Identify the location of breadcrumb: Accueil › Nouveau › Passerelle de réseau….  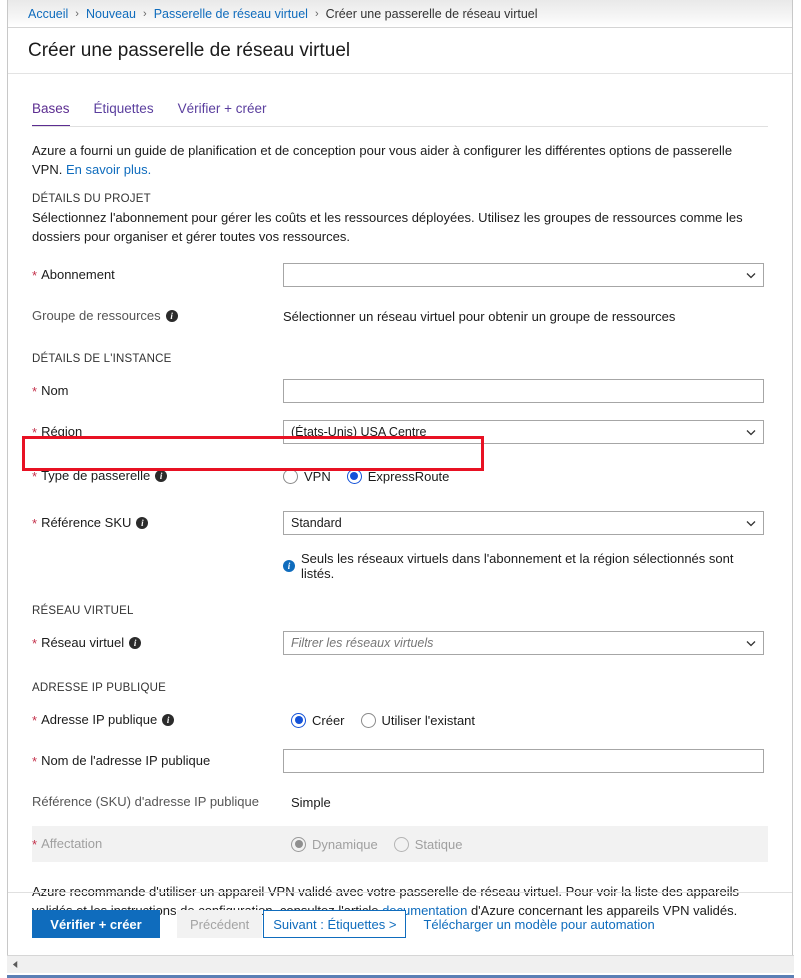
(400, 14).